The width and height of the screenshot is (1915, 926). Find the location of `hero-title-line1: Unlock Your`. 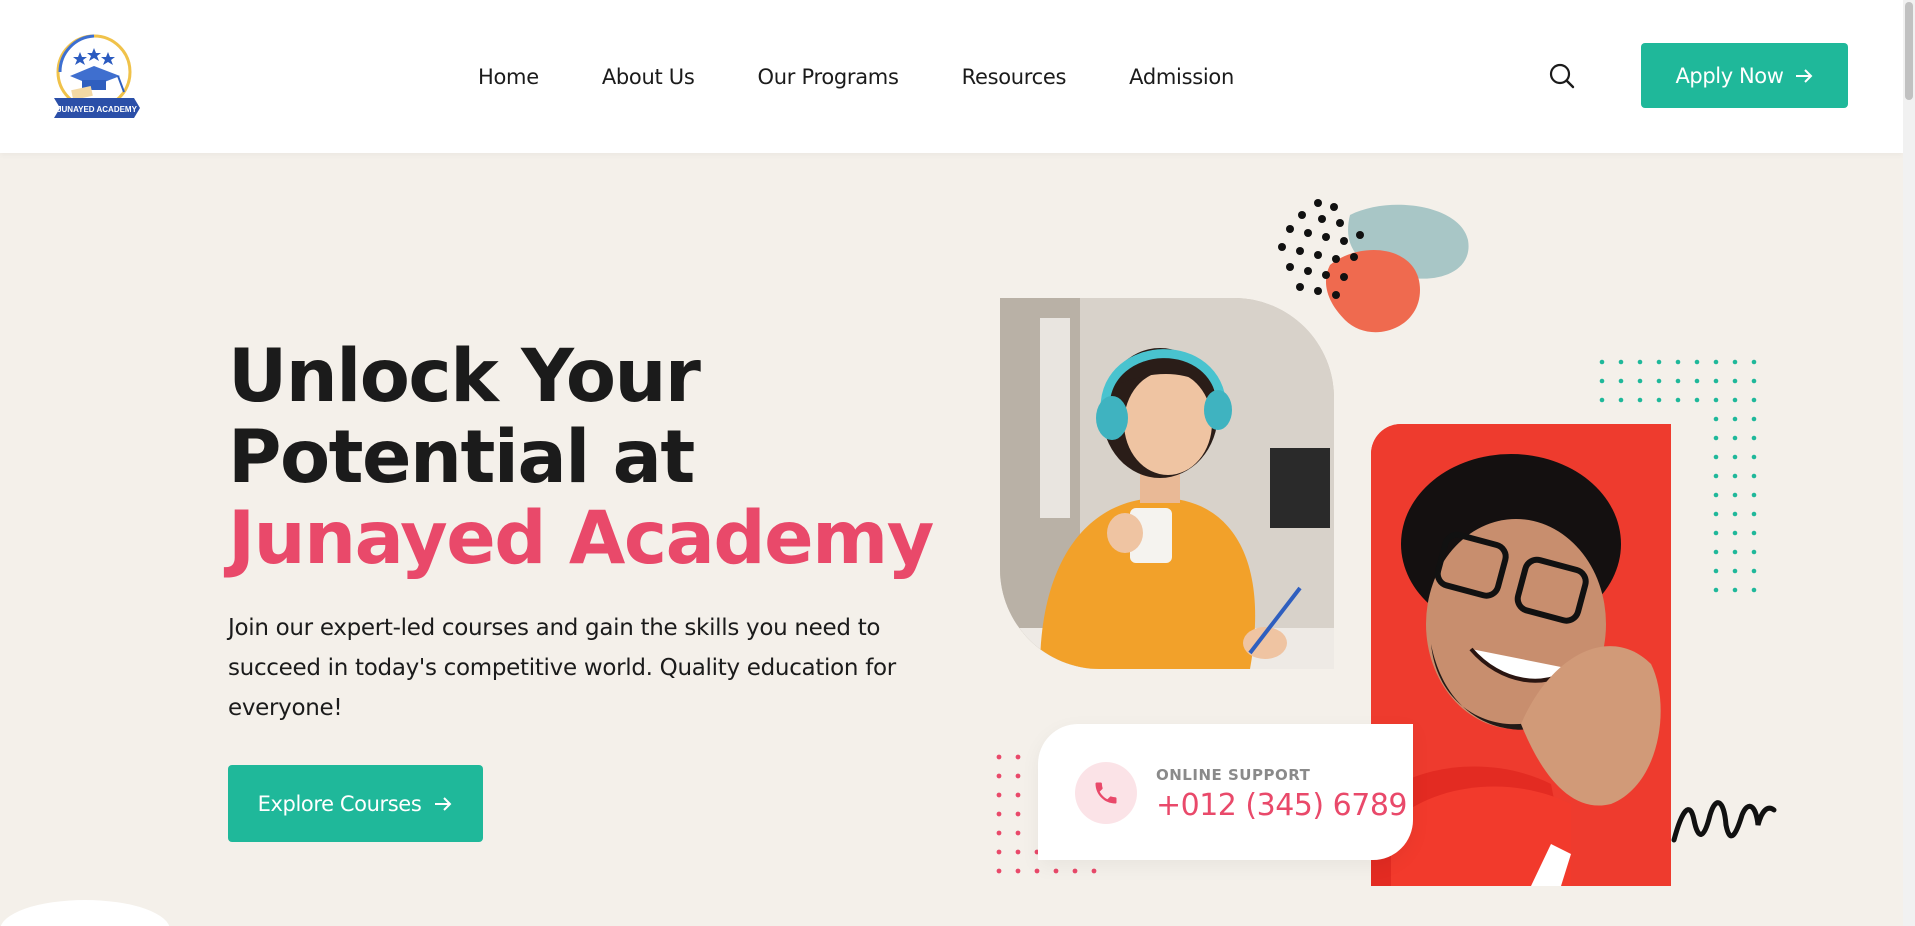

hero-title-line1: Unlock Your is located at coordinates (464, 376).